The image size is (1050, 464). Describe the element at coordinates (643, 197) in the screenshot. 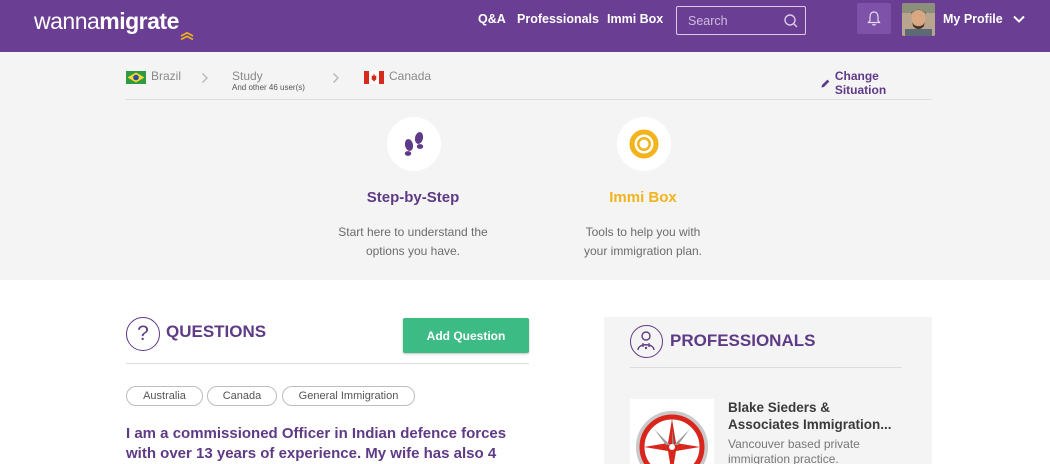

I see `immi-box-title: Immi Box` at that location.